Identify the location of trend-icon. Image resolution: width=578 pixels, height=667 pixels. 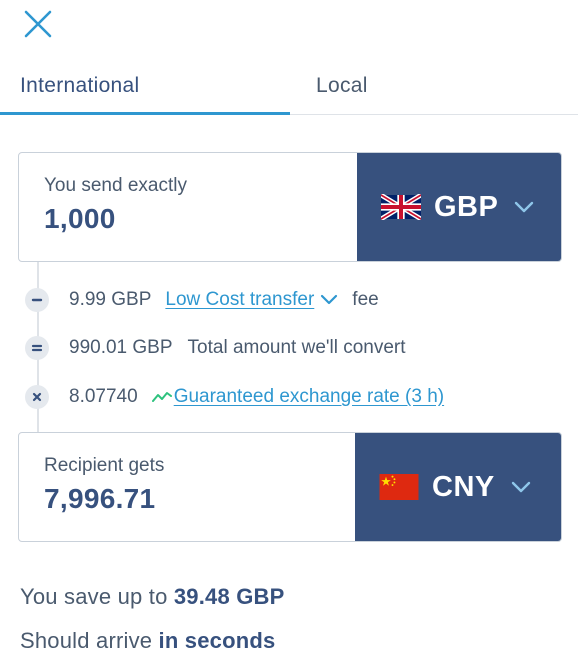
(161, 397).